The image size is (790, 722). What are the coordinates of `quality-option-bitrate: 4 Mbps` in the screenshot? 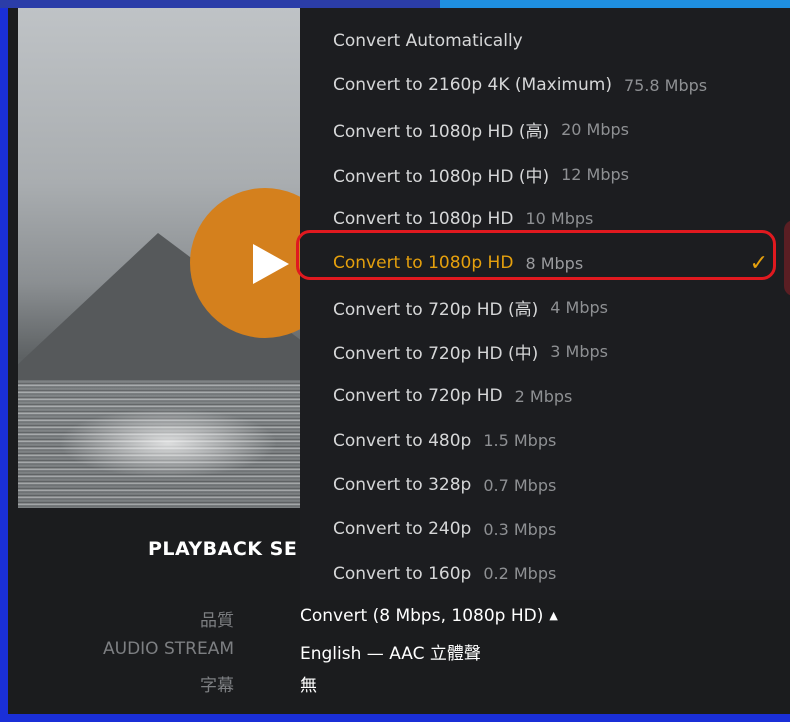 It's located at (579, 307).